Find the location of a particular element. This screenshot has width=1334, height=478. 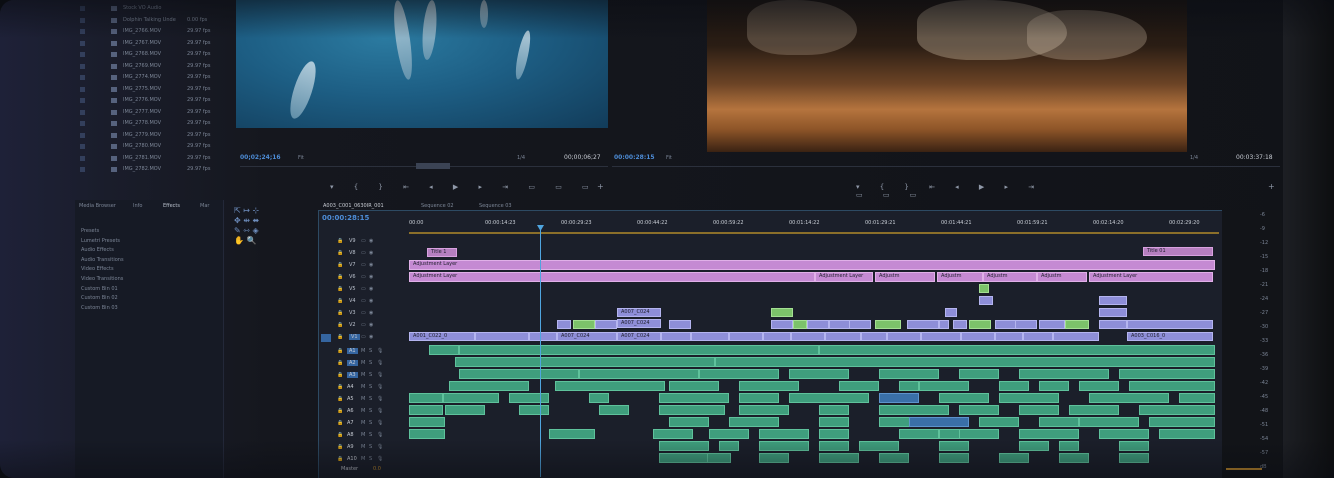

project-list-item: IMG_2781.MOV 29.97 fps is located at coordinates (150, 159).